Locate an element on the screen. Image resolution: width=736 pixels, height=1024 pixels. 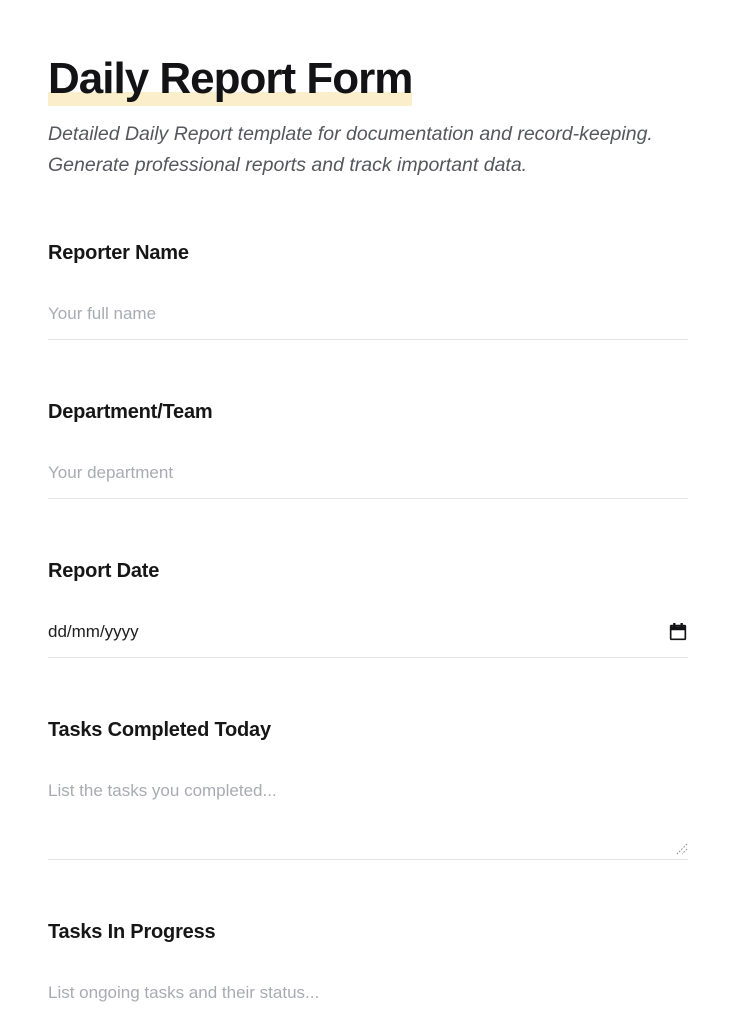
field-tasks-in-progress: Tasks In Progress is located at coordinates (368, 972).